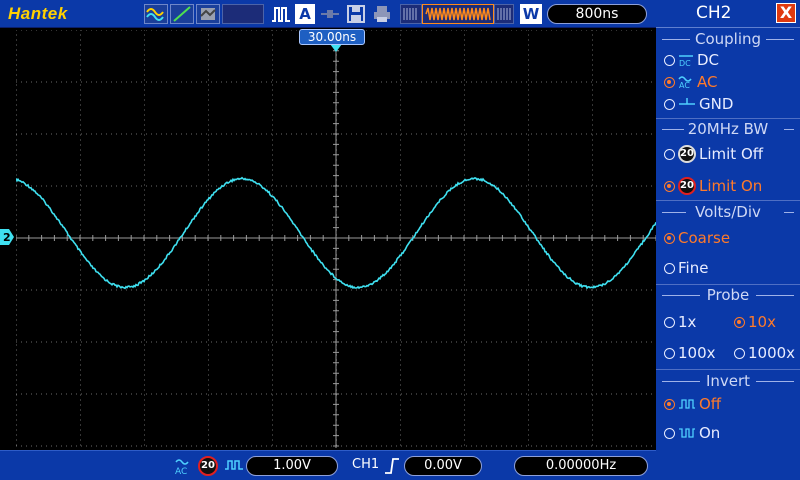 Image resolution: width=800 pixels, height=480 pixels. I want to click on bw-limit-on-option: 20 Limit On, so click(713, 186).